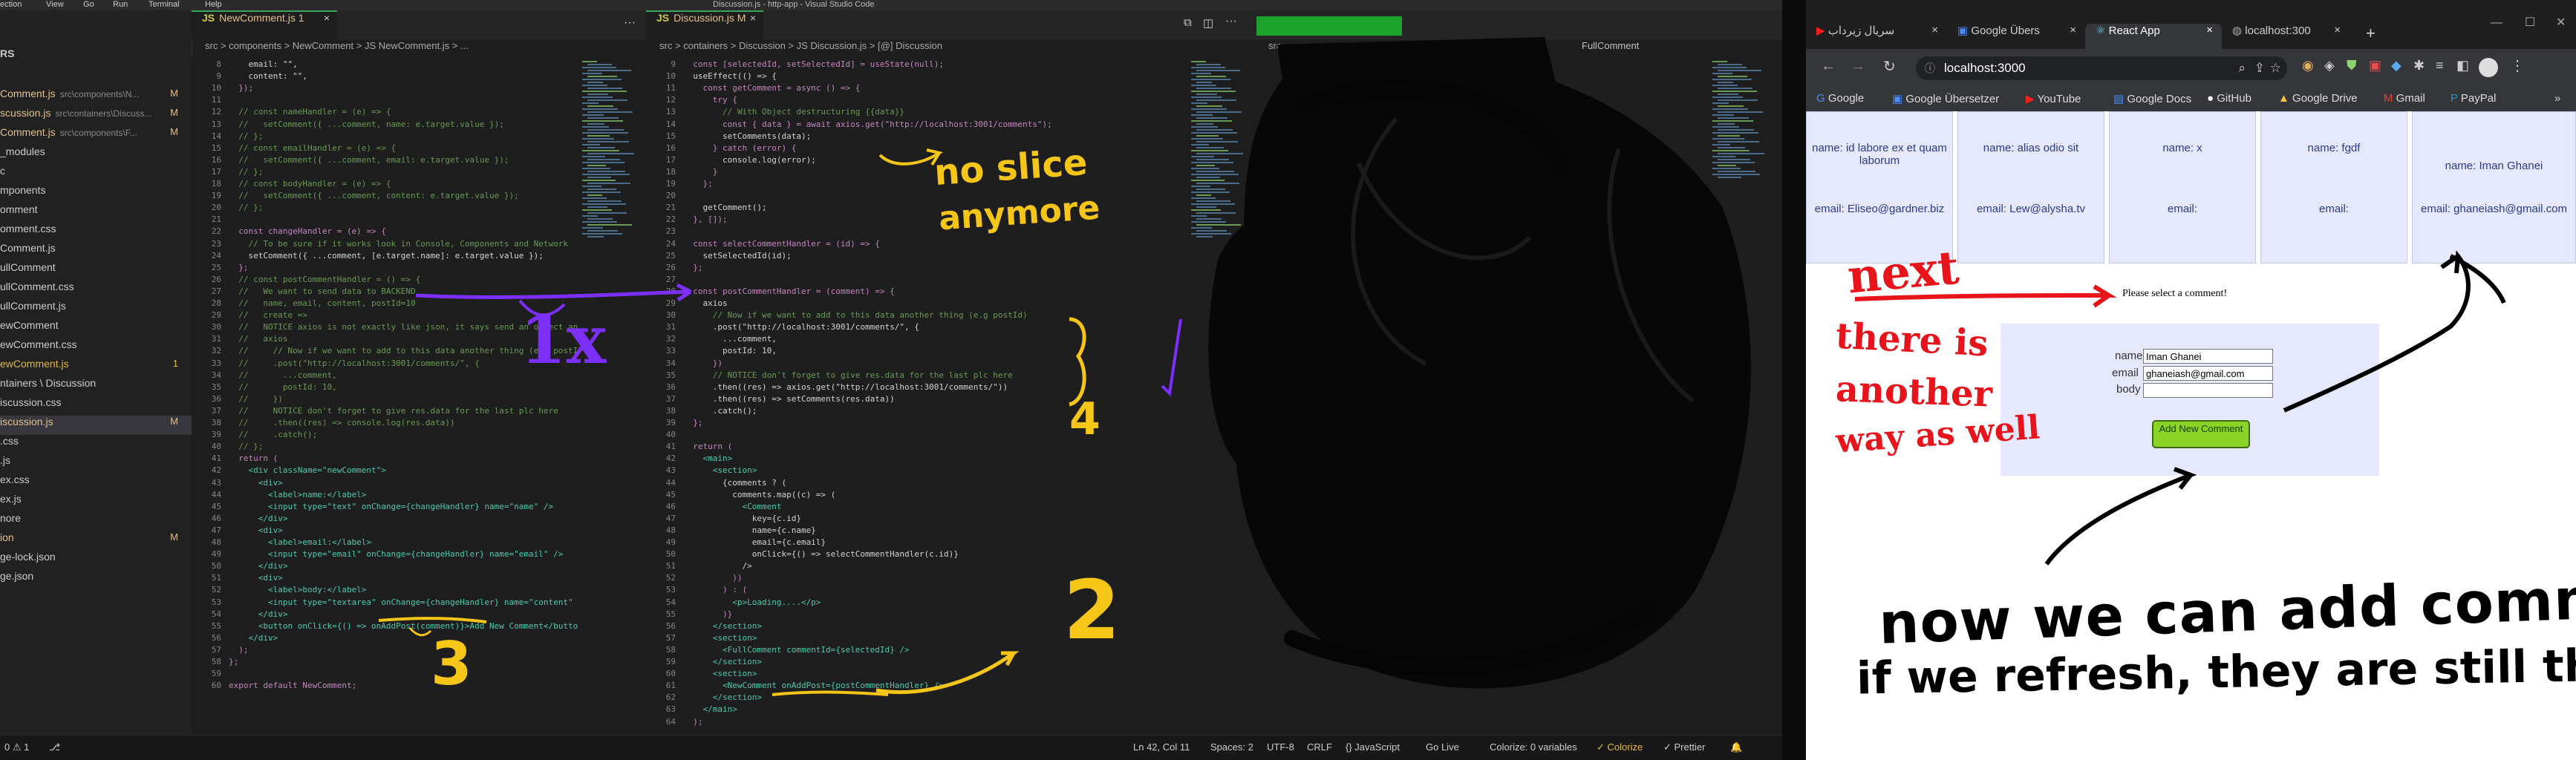 The width and height of the screenshot is (2576, 760). Describe the element at coordinates (1319, 747) in the screenshot. I see `line-ending: CRLF` at that location.